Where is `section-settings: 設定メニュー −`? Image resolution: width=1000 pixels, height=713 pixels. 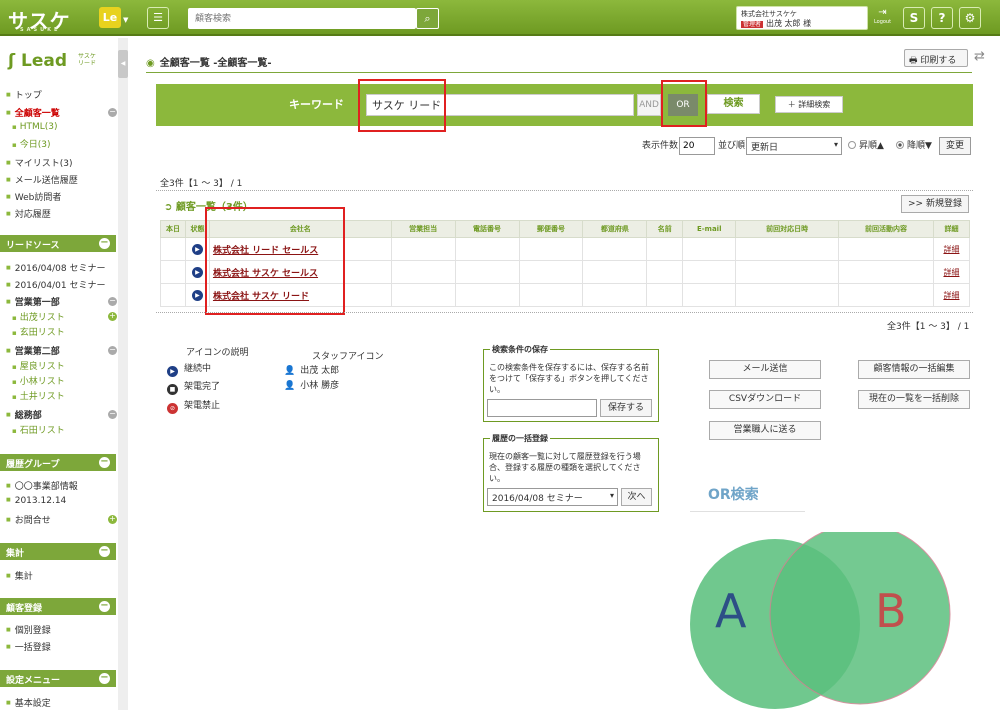 section-settings: 設定メニュー − is located at coordinates (58, 678).